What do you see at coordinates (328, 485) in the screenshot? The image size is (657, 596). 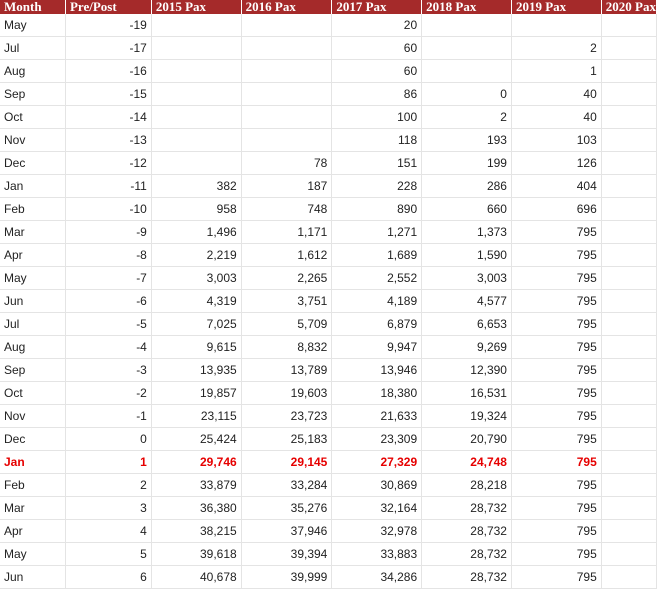 I see `table-row: Feb 2 33,879 33,284 30,869 28,218 795` at bounding box center [328, 485].